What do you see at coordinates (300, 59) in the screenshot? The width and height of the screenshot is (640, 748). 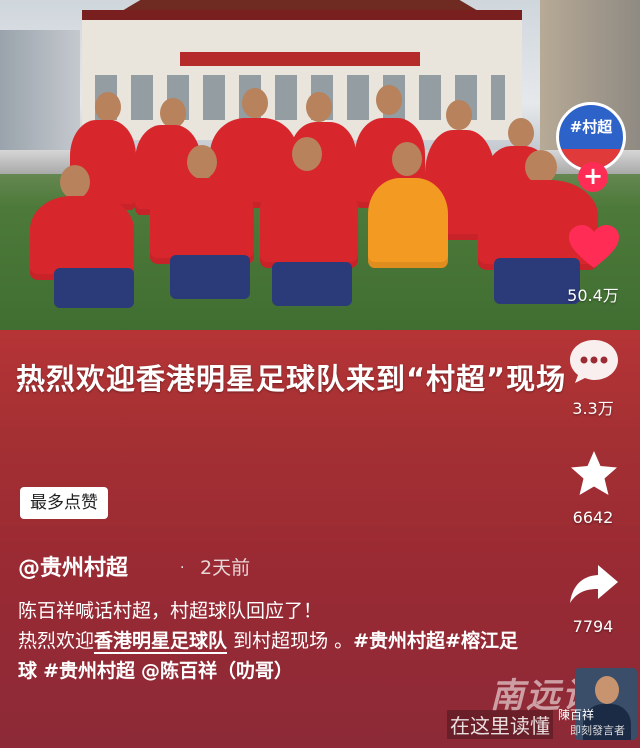 I see `building-banner` at bounding box center [300, 59].